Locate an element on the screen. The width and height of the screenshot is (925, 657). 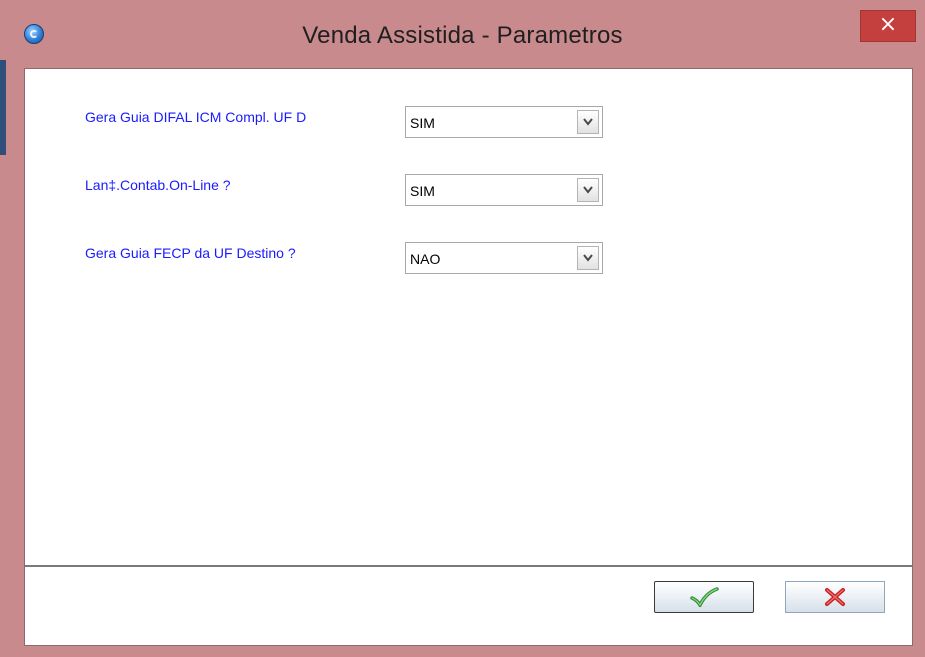
param-select-fecp: NAO is located at coordinates (504, 258).